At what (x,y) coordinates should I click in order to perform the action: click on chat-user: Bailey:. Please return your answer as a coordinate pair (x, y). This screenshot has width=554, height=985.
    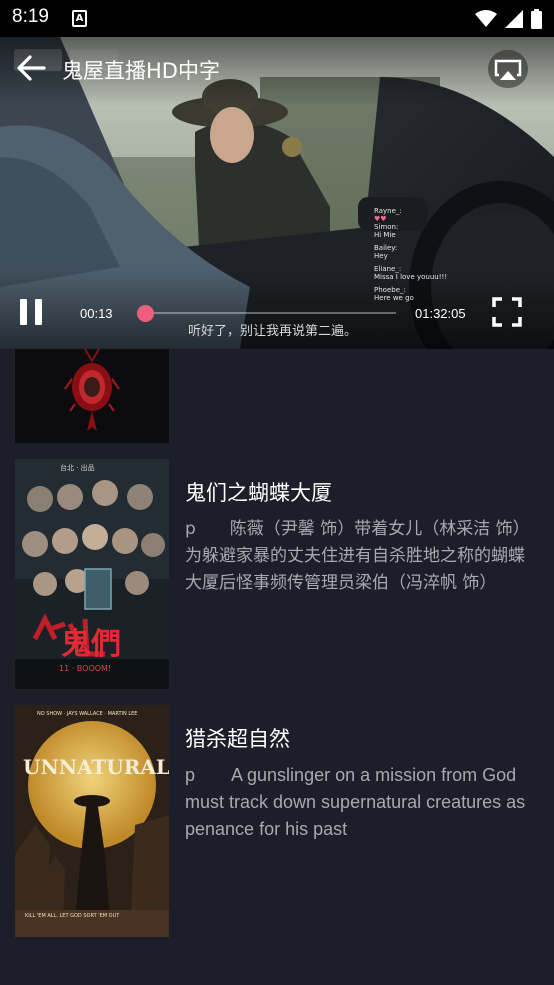
    Looking at the image, I should click on (386, 248).